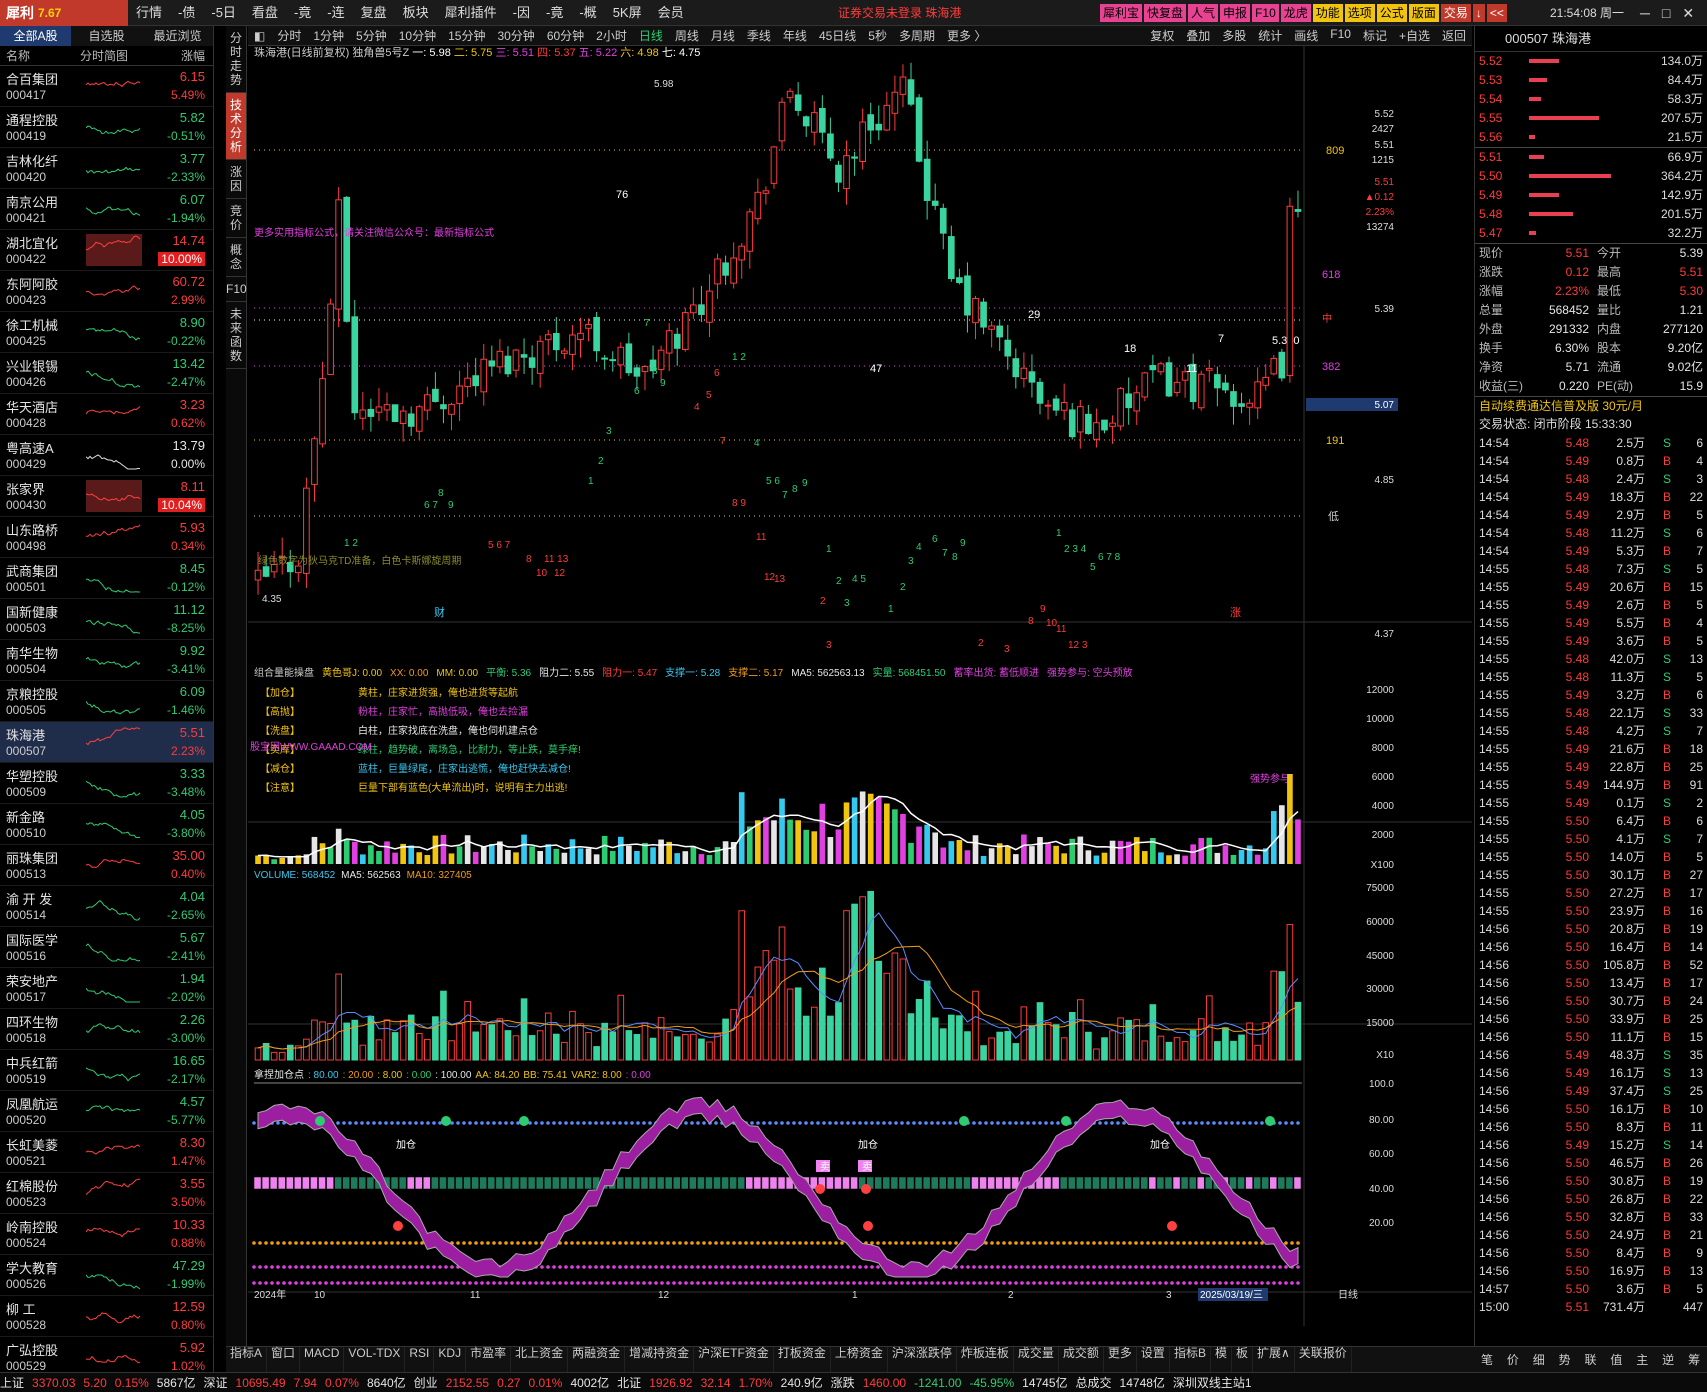 The image size is (1707, 1392). Describe the element at coordinates (1591, 157) in the screenshot. I see `bid-row: 5.51 66.9万` at that location.